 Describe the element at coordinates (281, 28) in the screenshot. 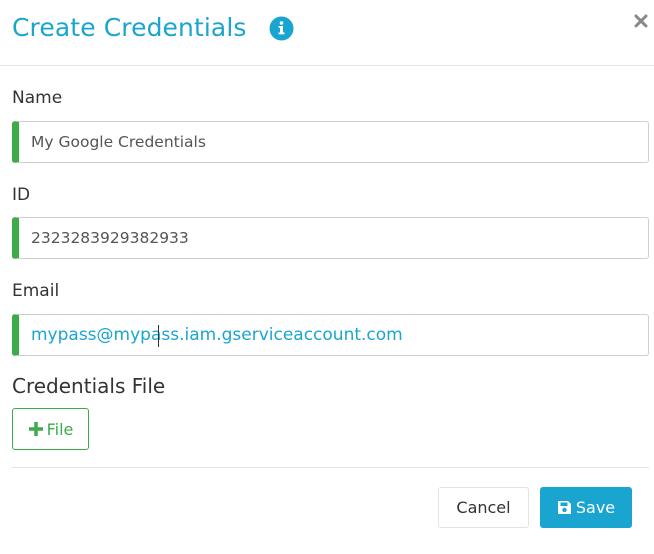

I see `info-circle-icon` at that location.